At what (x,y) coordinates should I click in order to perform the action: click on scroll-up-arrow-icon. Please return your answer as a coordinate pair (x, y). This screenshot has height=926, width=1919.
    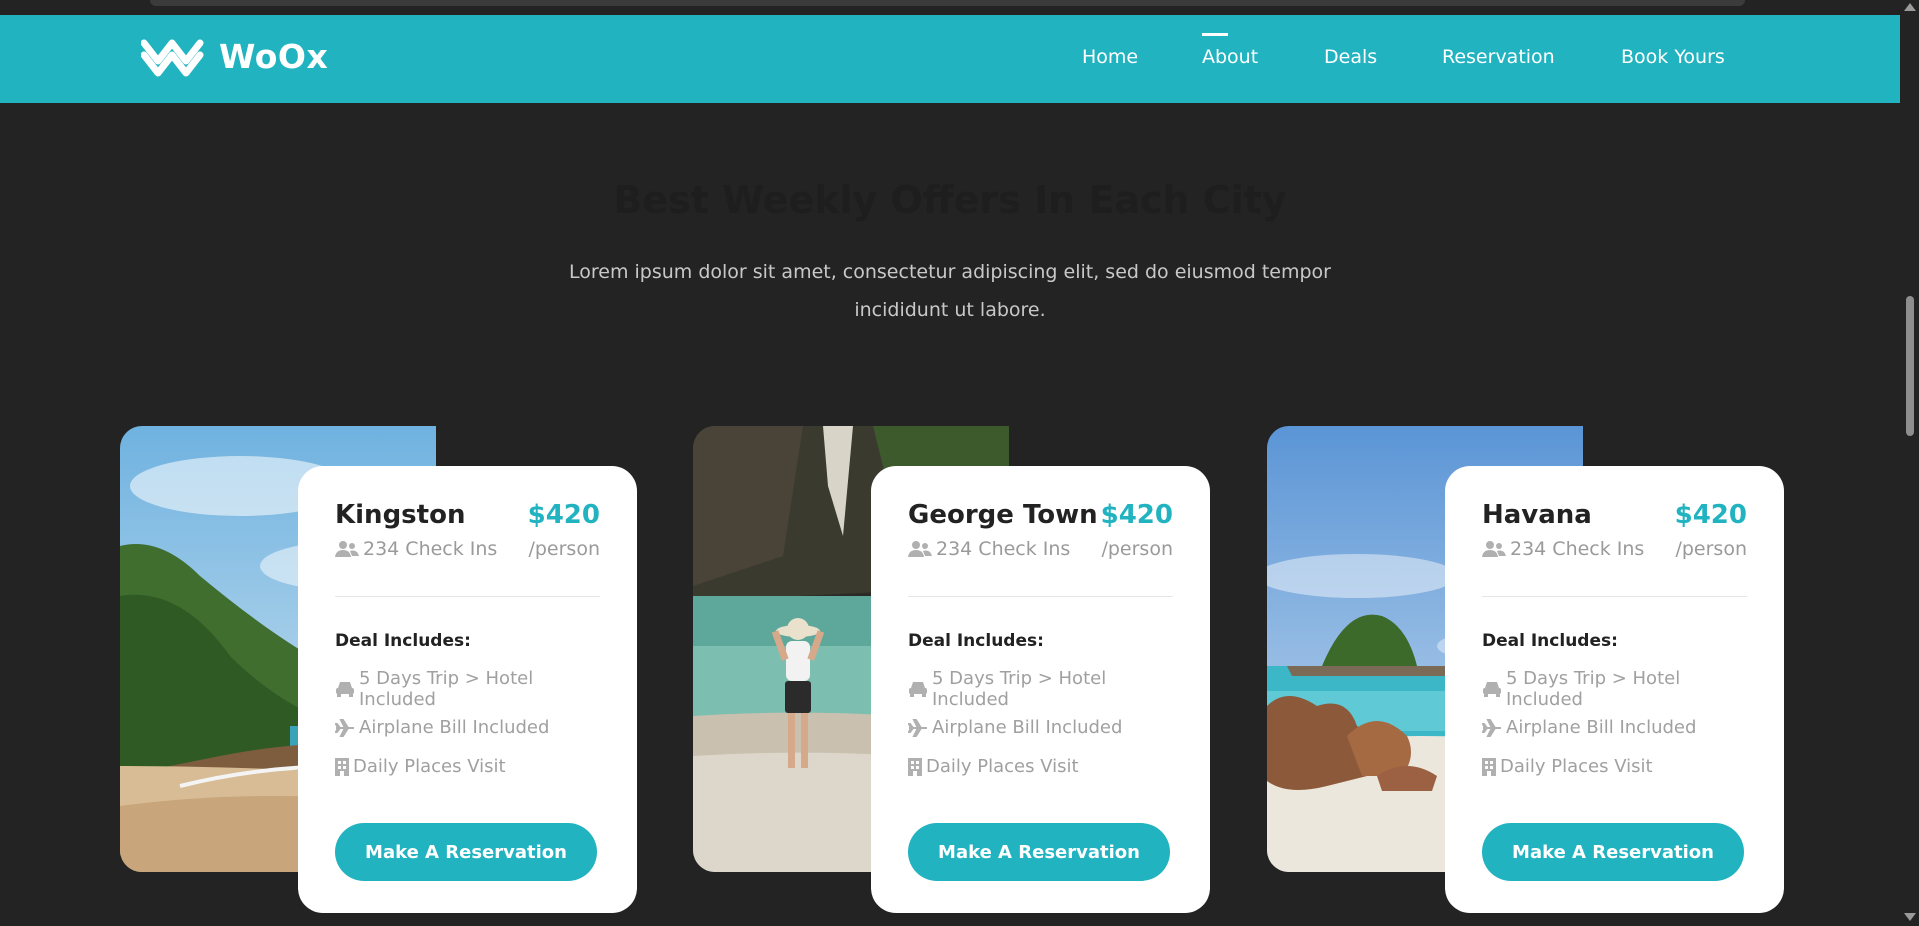
    Looking at the image, I should click on (1910, 7).